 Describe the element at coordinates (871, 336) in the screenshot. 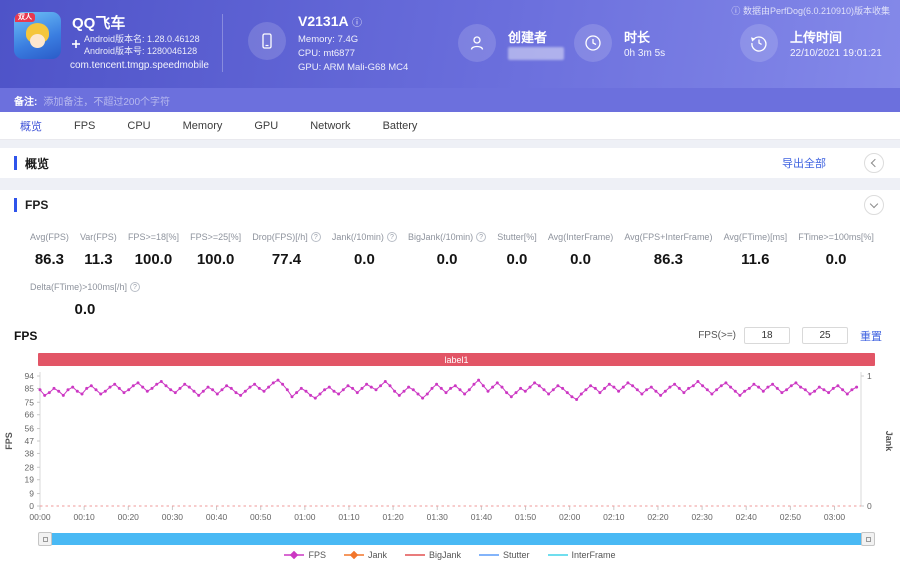

I see `reset-link: 重置` at that location.